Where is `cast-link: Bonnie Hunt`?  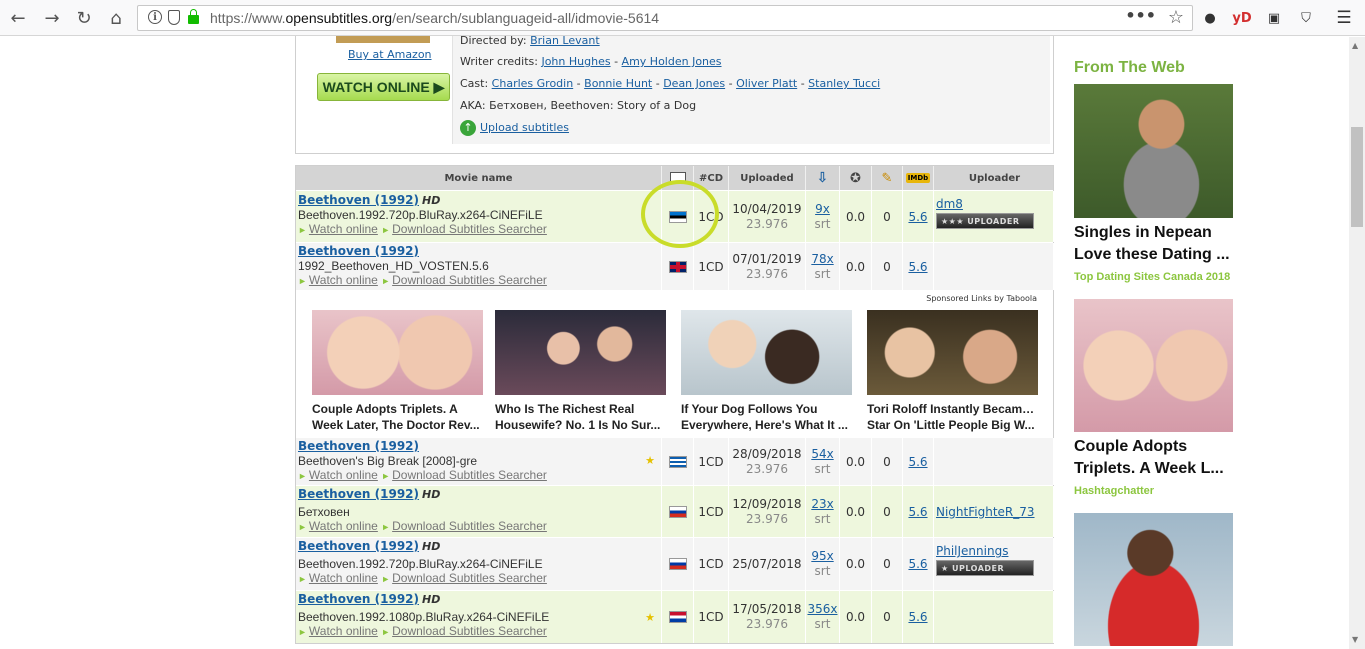 cast-link: Bonnie Hunt is located at coordinates (618, 83).